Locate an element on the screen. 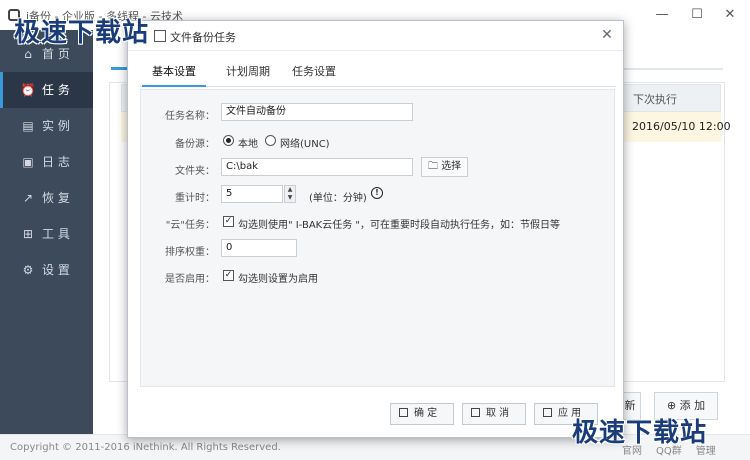 The width and height of the screenshot is (750, 460). browse-folder-label: 选择 is located at coordinates (451, 166).